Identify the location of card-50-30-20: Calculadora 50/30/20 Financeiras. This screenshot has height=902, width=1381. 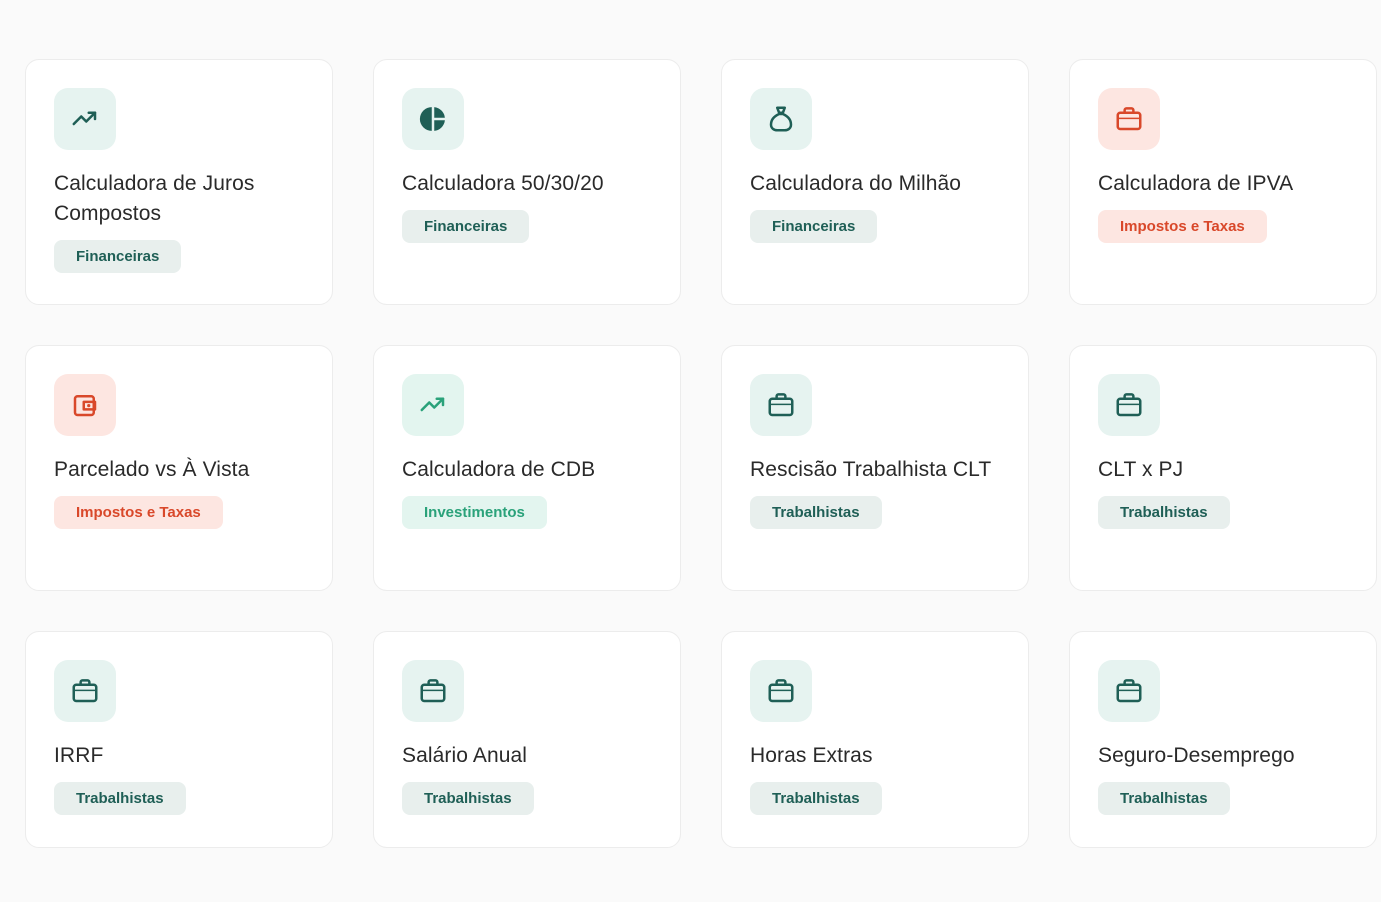
(527, 182).